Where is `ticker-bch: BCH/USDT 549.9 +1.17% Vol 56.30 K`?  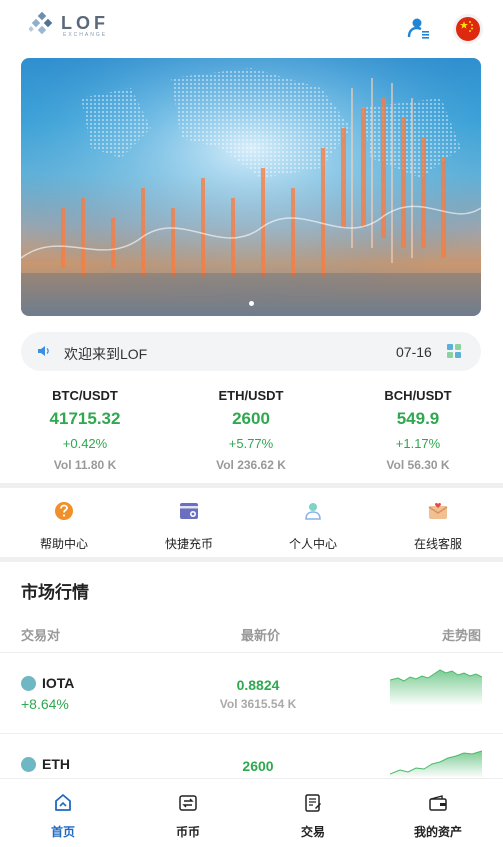
ticker-bch: BCH/USDT 549.9 +1.17% Vol 56.30 K is located at coordinates (418, 430).